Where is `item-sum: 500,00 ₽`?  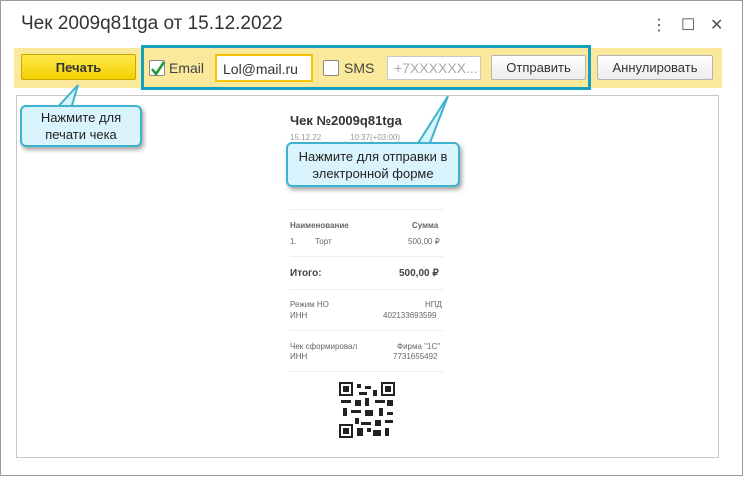
item-sum: 500,00 ₽ is located at coordinates (424, 241).